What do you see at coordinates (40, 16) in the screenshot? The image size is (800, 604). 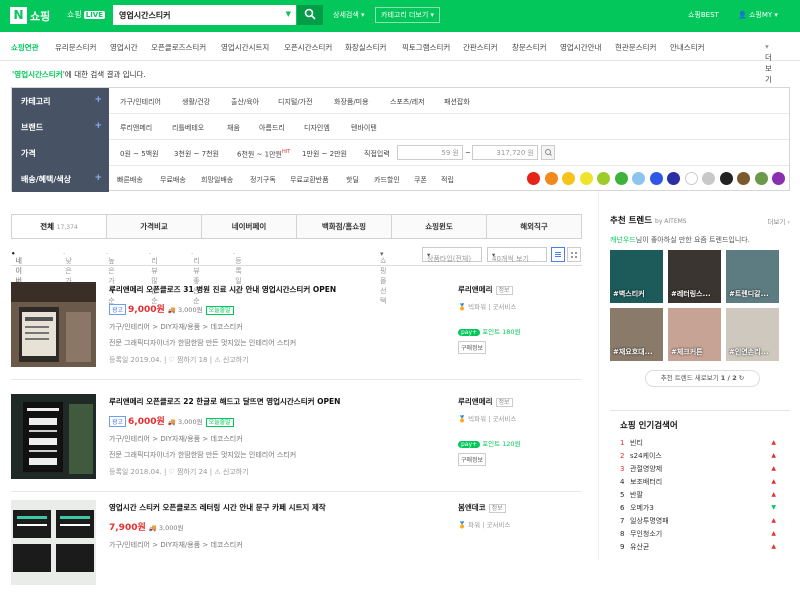 I see `shopping-title: 쇼핑` at bounding box center [40, 16].